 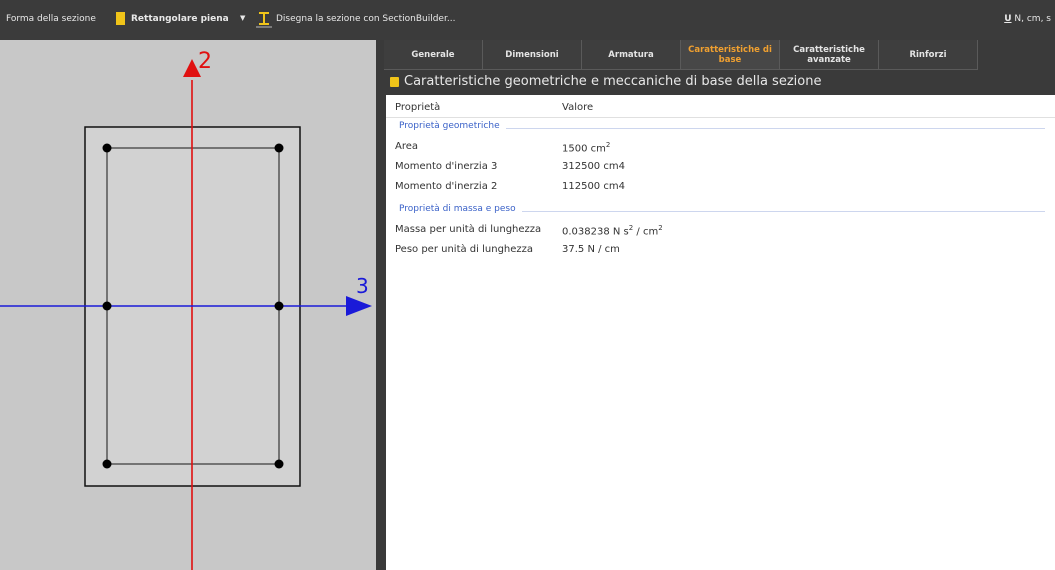 What do you see at coordinates (359, 306) in the screenshot?
I see `axis-3-arrow` at bounding box center [359, 306].